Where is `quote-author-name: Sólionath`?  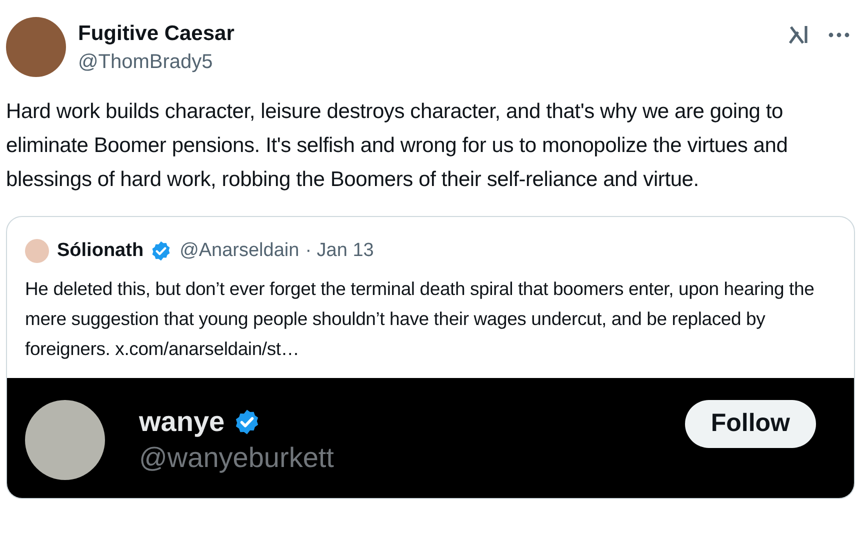 quote-author-name: Sólionath is located at coordinates (100, 251).